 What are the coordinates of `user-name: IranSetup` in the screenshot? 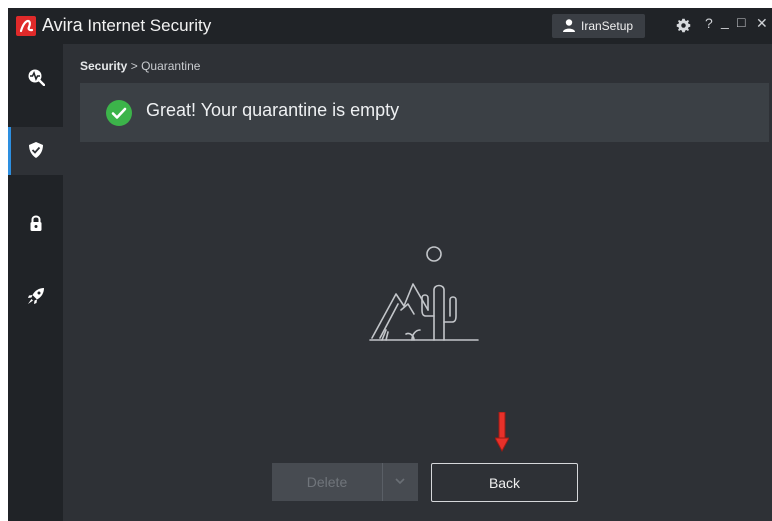 It's located at (607, 26).